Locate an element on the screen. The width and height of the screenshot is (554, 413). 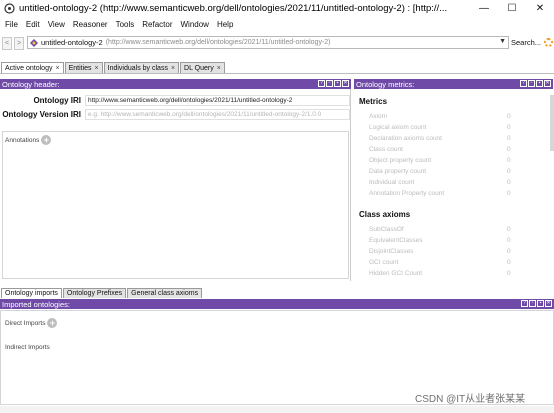
tab-label: DL Query is located at coordinates (199, 68).